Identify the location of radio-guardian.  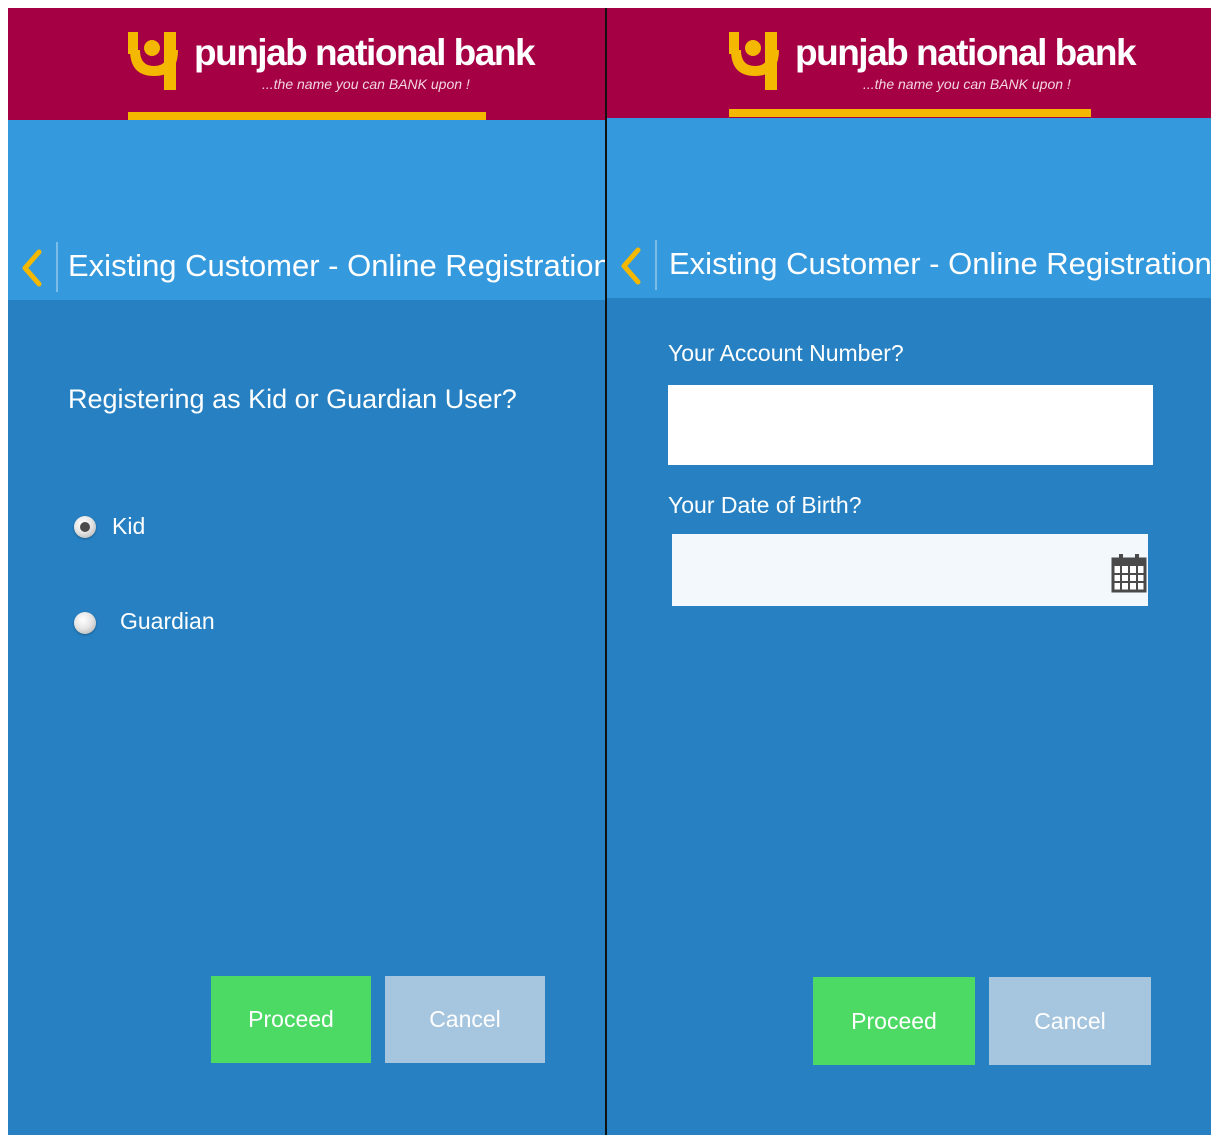
(85, 623).